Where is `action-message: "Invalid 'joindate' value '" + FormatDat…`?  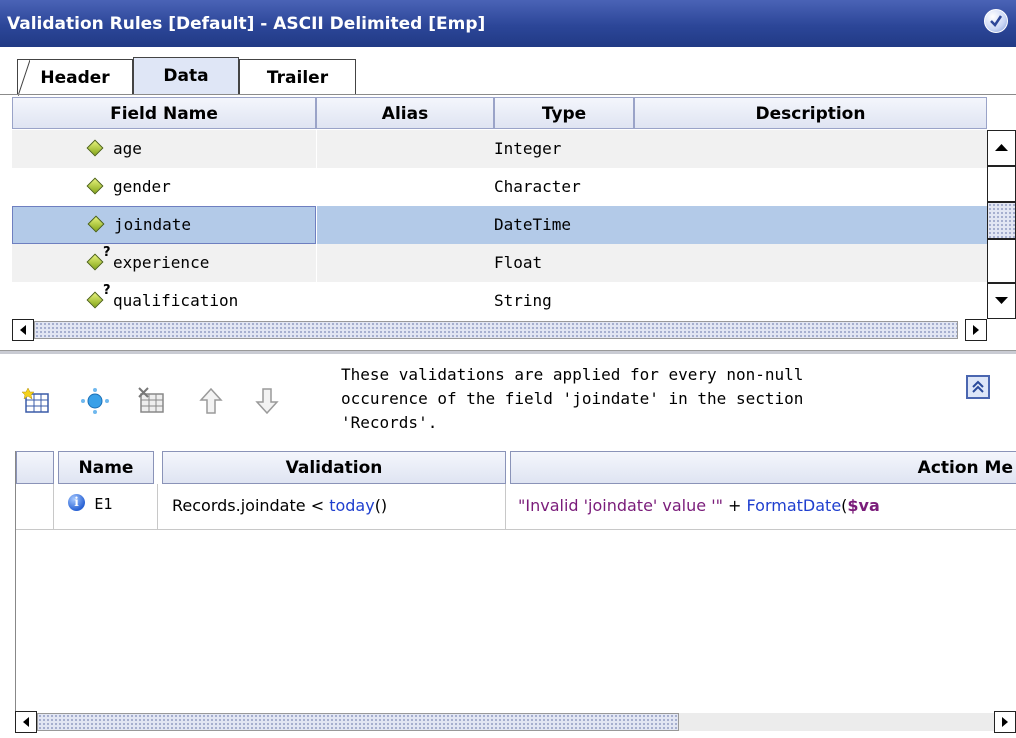
action-message: "Invalid 'joindate' value '" + FormatDat… is located at coordinates (761, 507).